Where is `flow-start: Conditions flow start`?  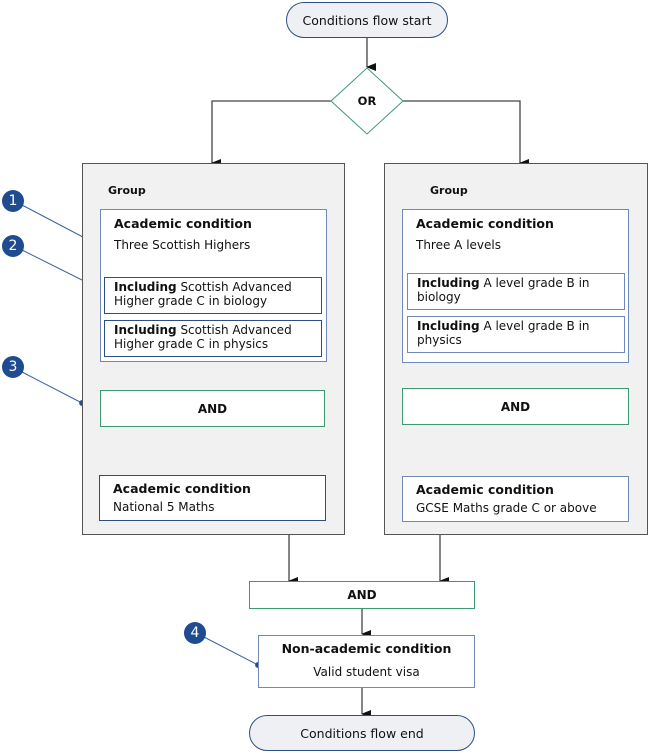
flow-start: Conditions flow start is located at coordinates (367, 20).